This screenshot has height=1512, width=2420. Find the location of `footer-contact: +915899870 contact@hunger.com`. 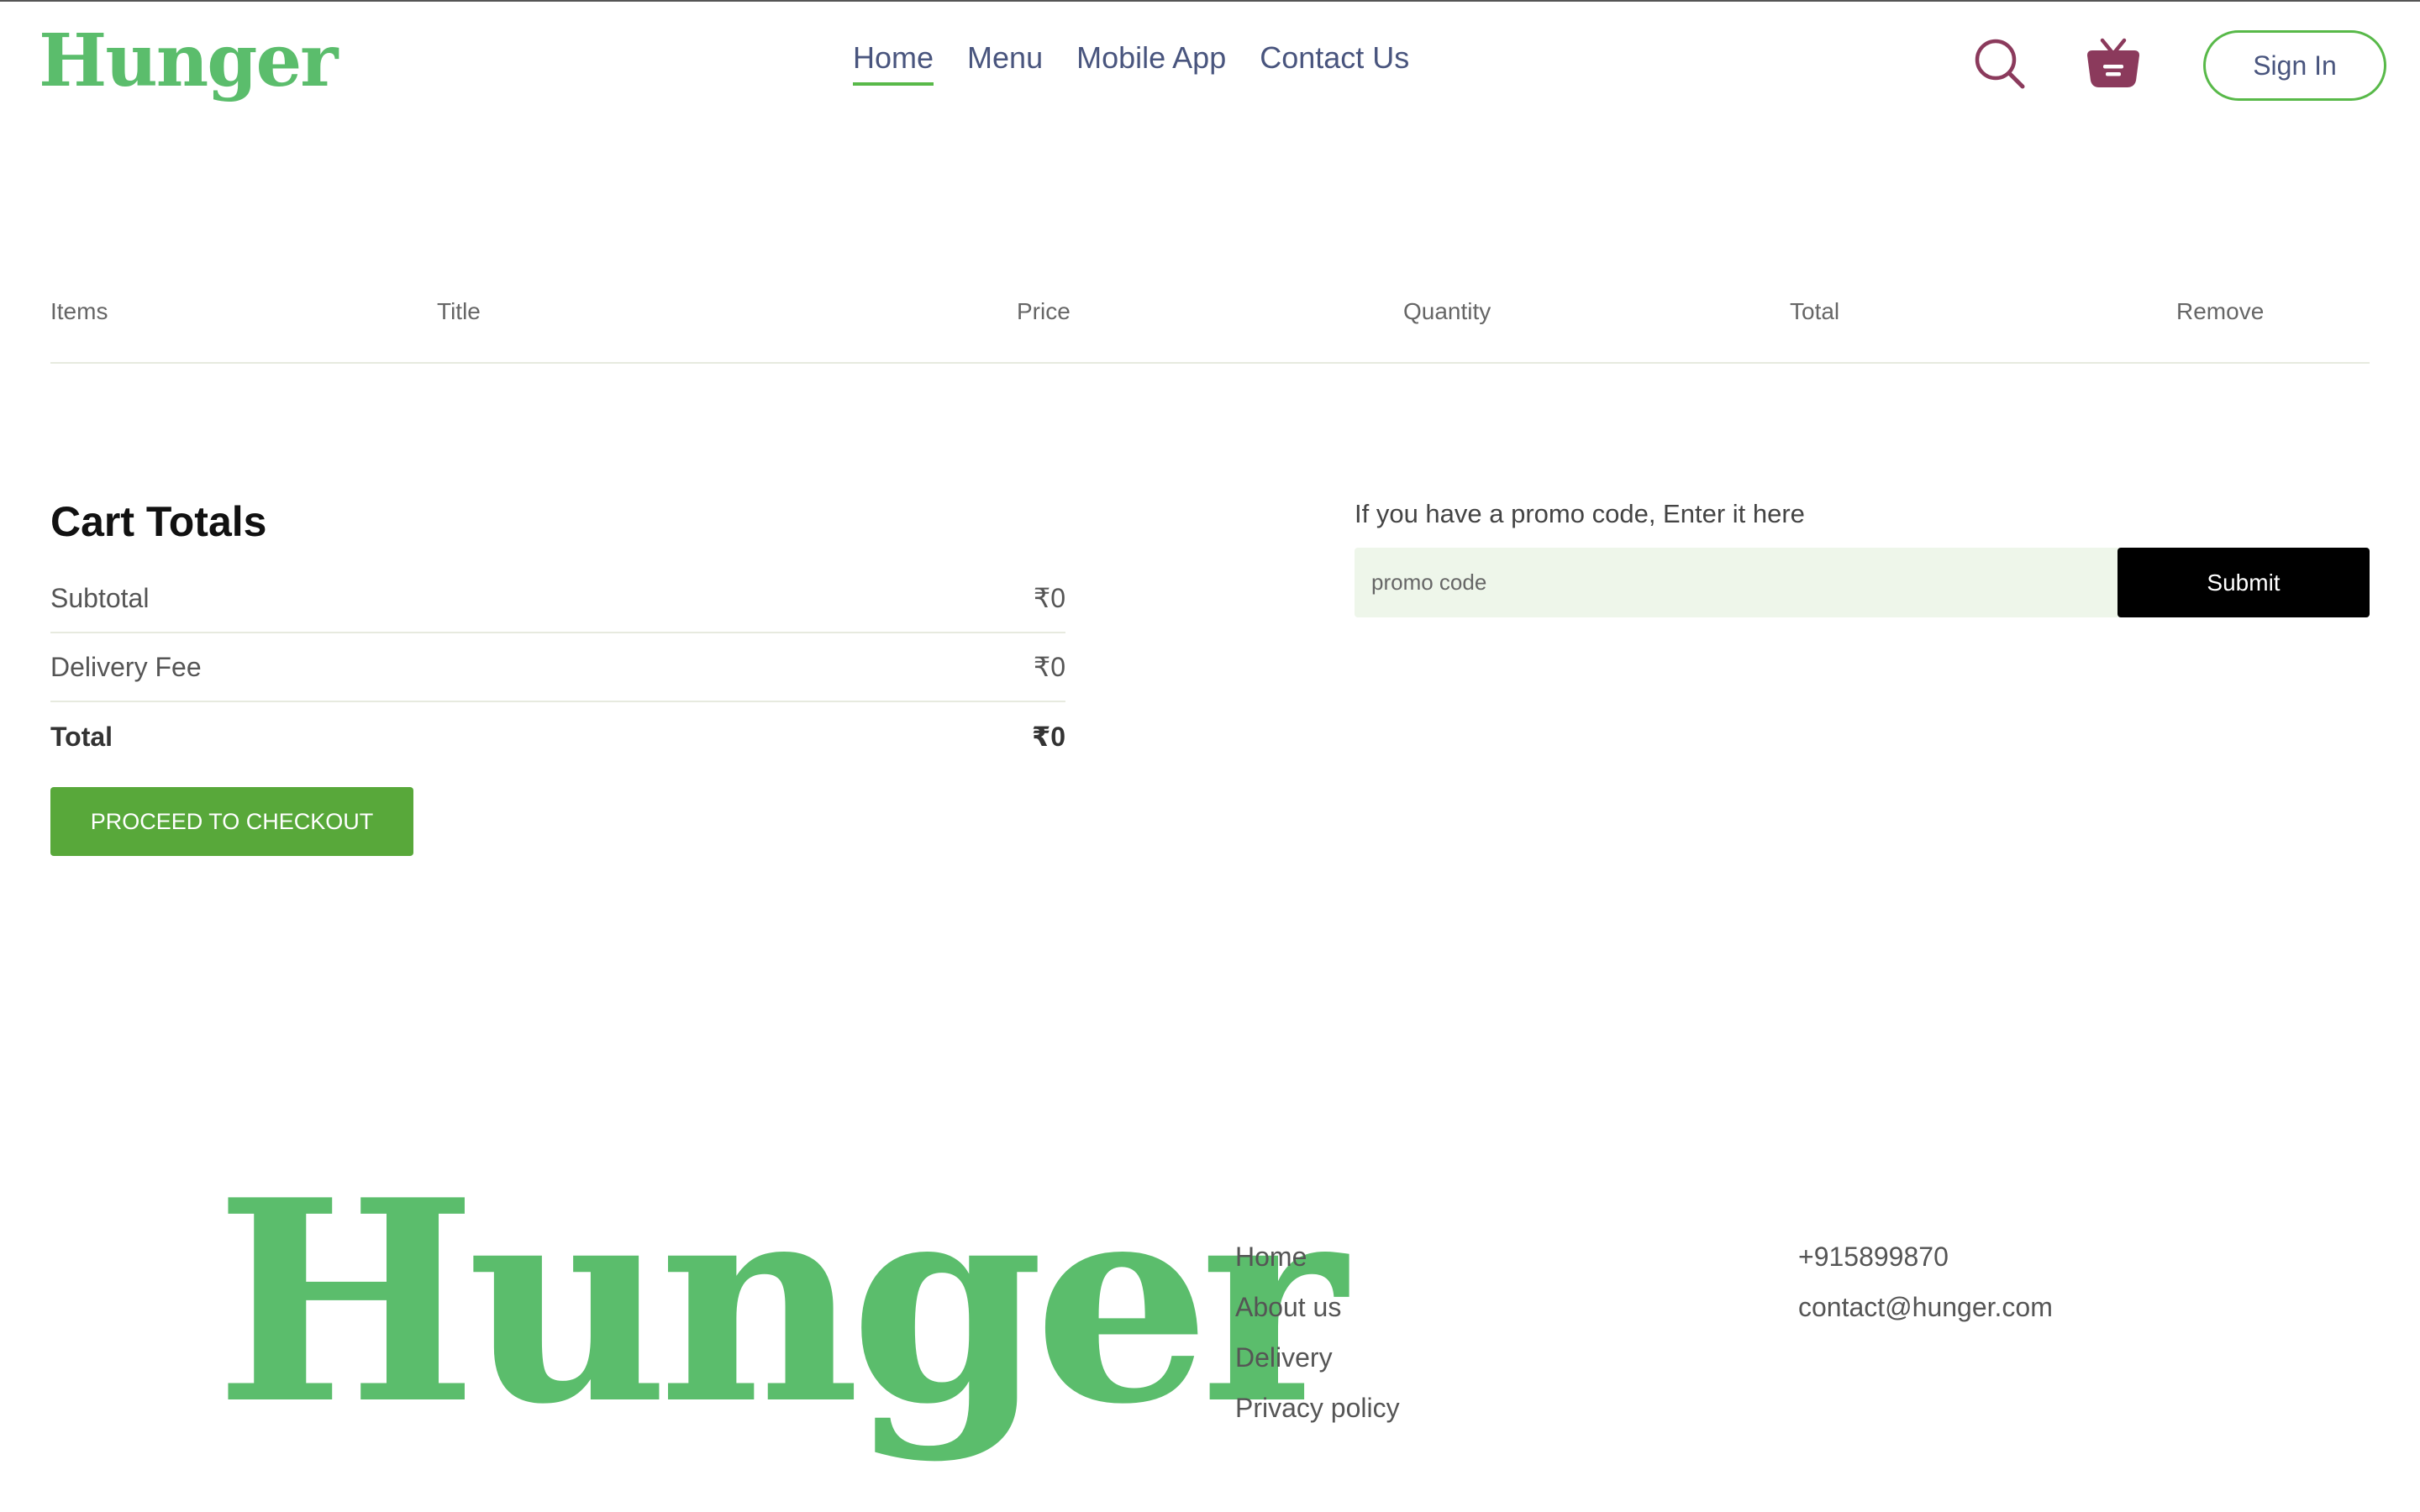

footer-contact: +915899870 contact@hunger.com is located at coordinates (1925, 1292).